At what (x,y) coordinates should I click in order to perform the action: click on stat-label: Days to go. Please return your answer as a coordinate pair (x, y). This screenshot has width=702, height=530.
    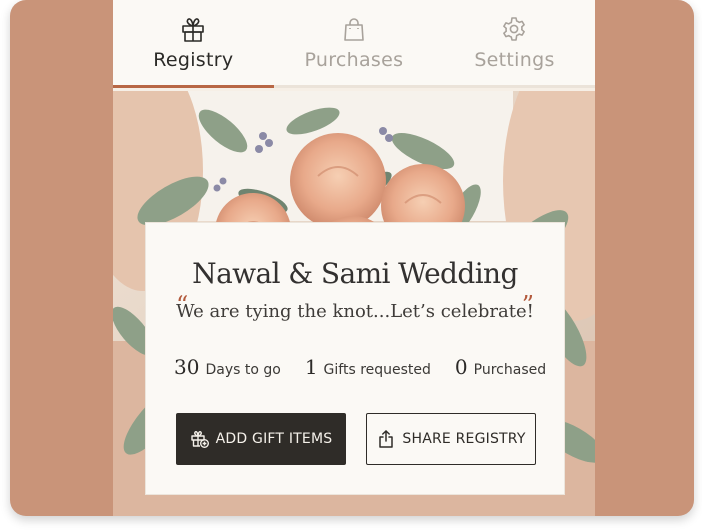
    Looking at the image, I should click on (243, 370).